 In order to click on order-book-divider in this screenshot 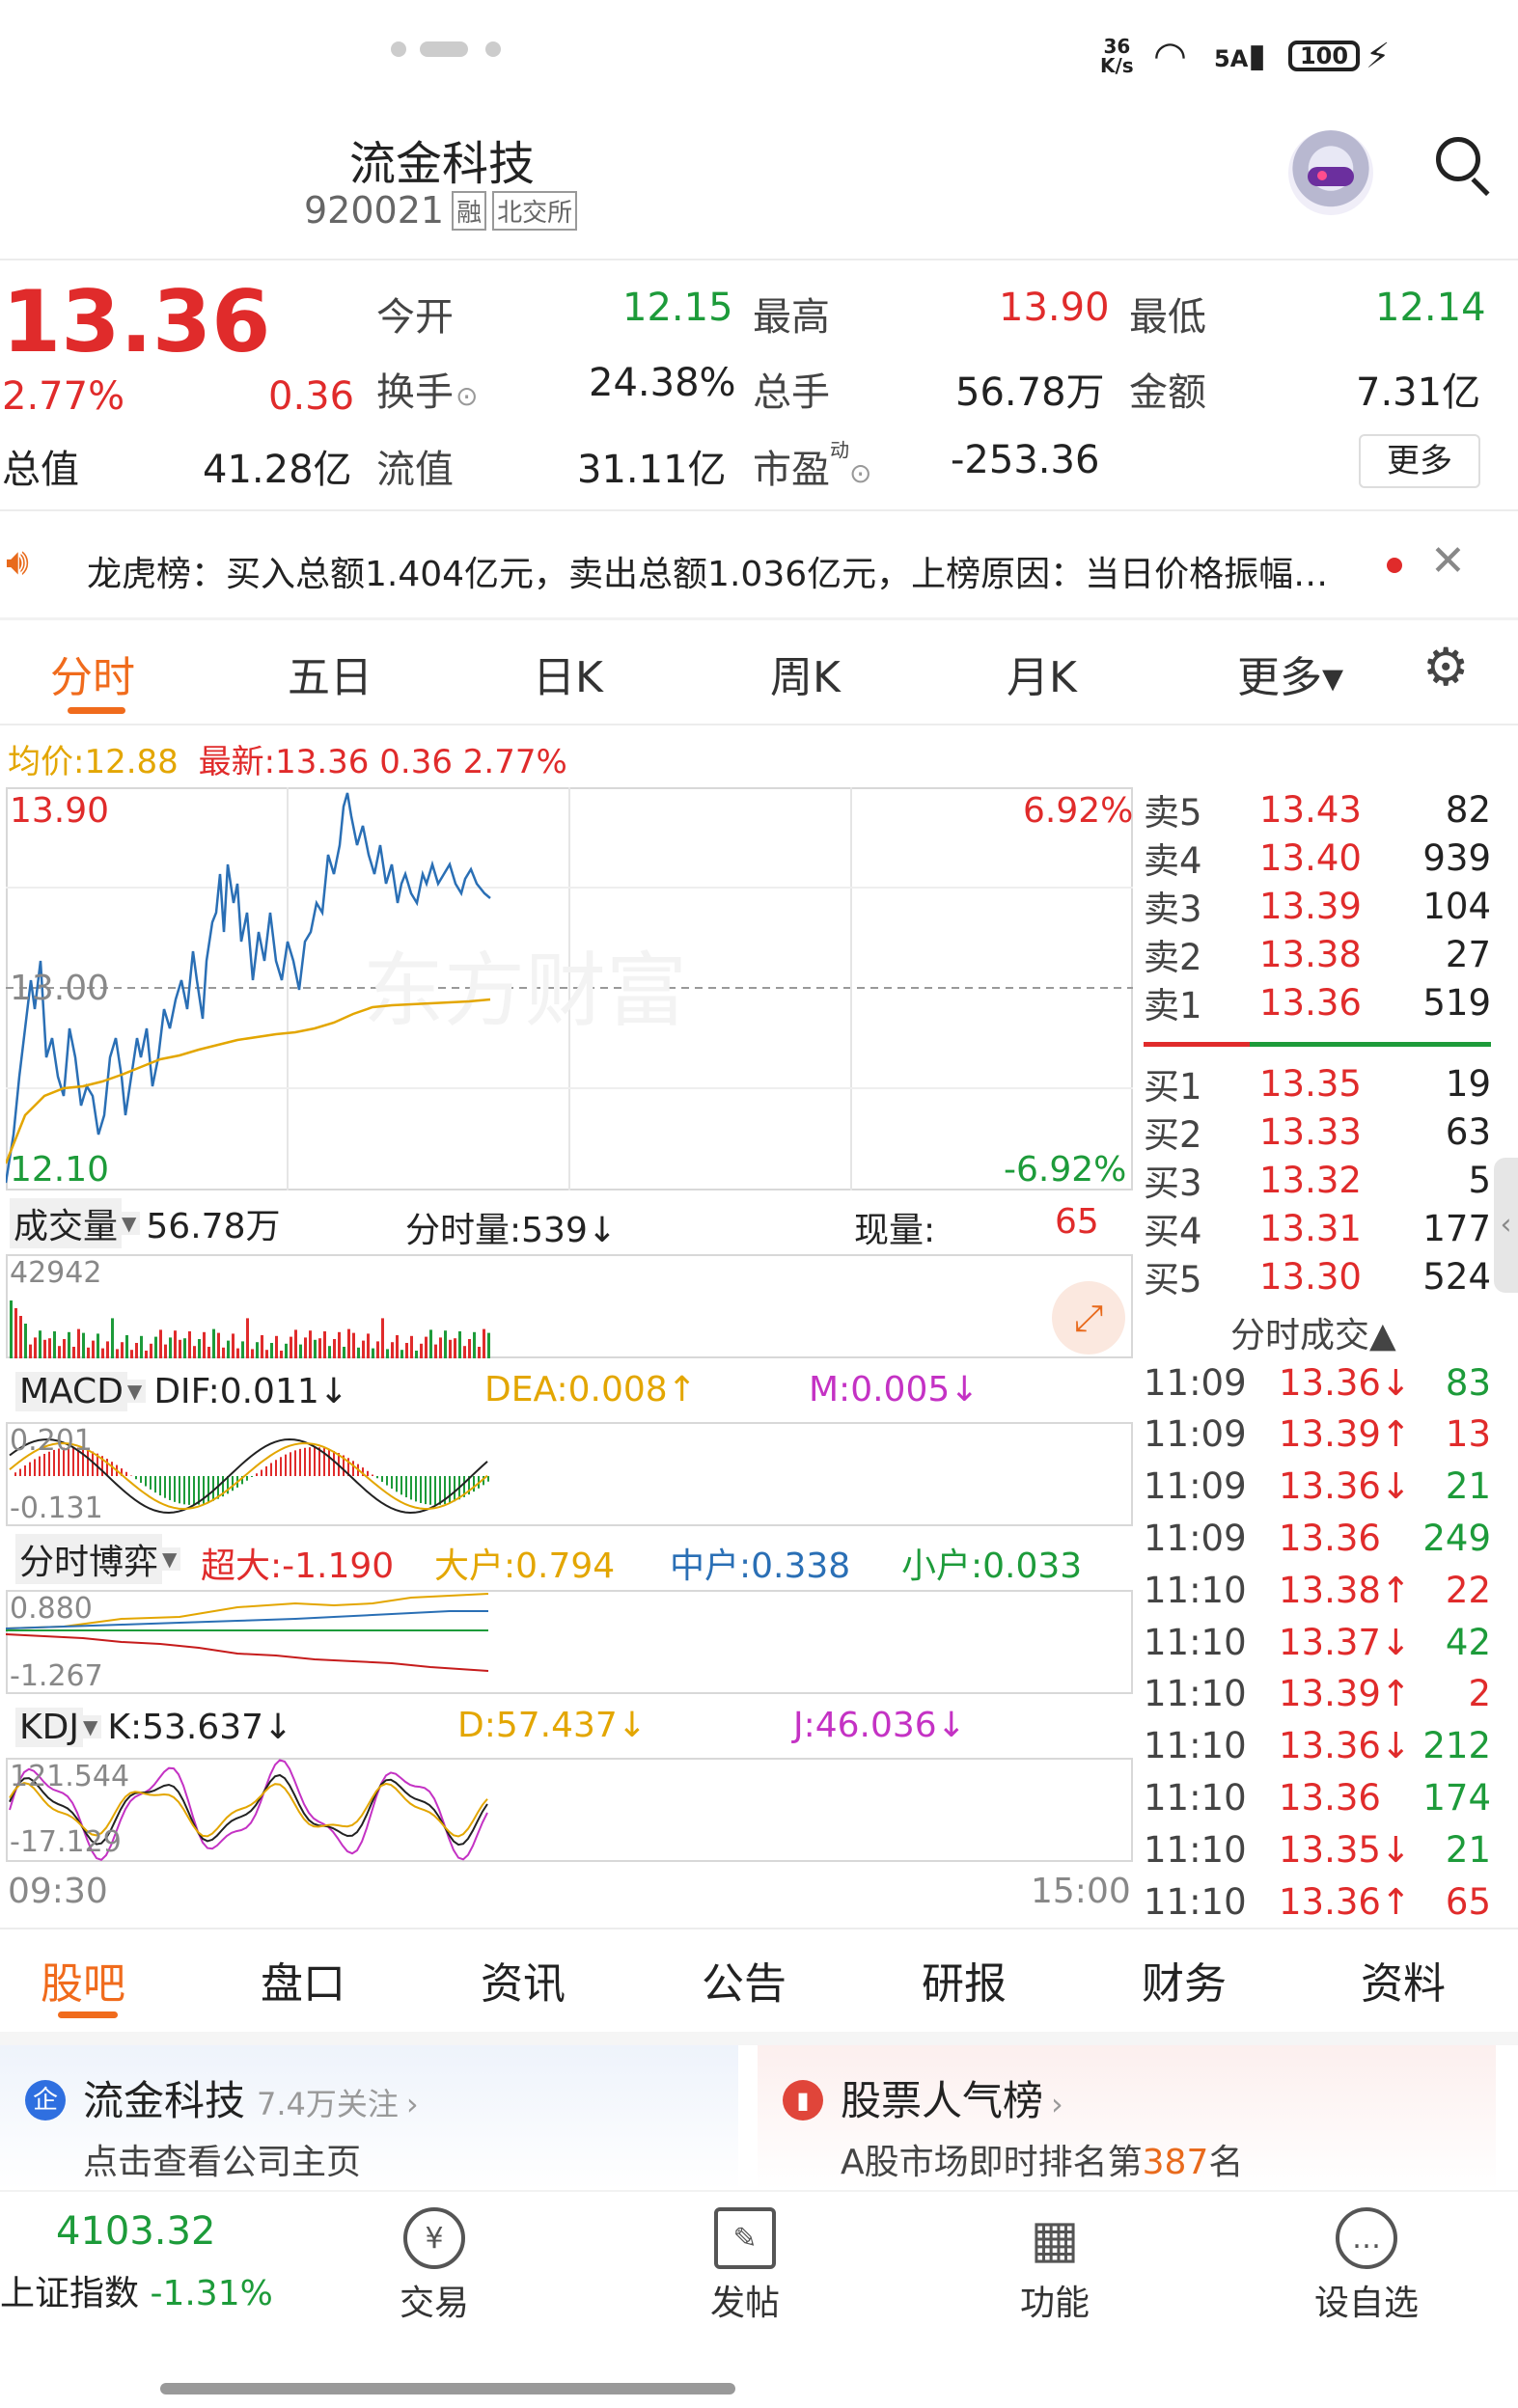, I will do `click(1317, 1044)`.